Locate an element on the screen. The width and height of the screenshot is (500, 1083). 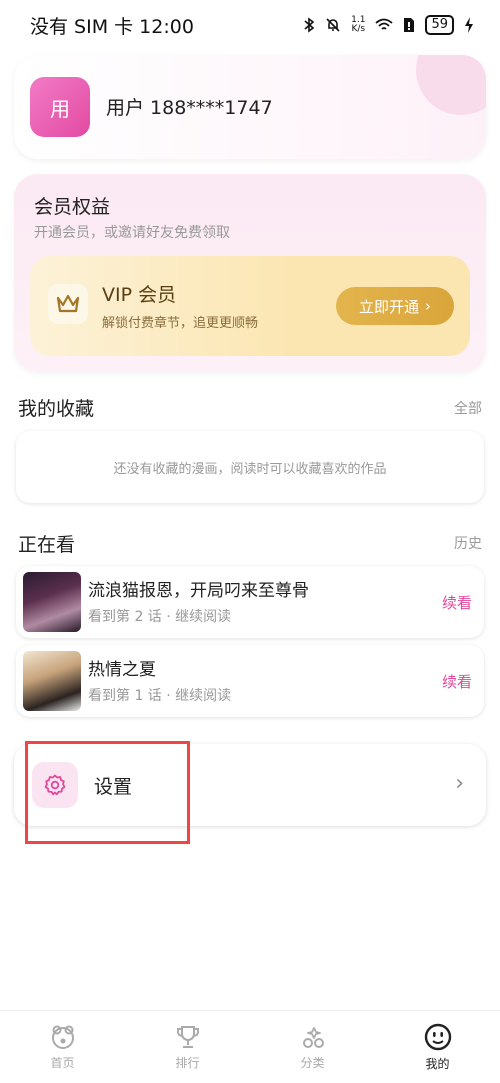
status-bar: 没有 SIM 卡 12:00 1.1 K/s 59 is located at coordinates (250, 25).